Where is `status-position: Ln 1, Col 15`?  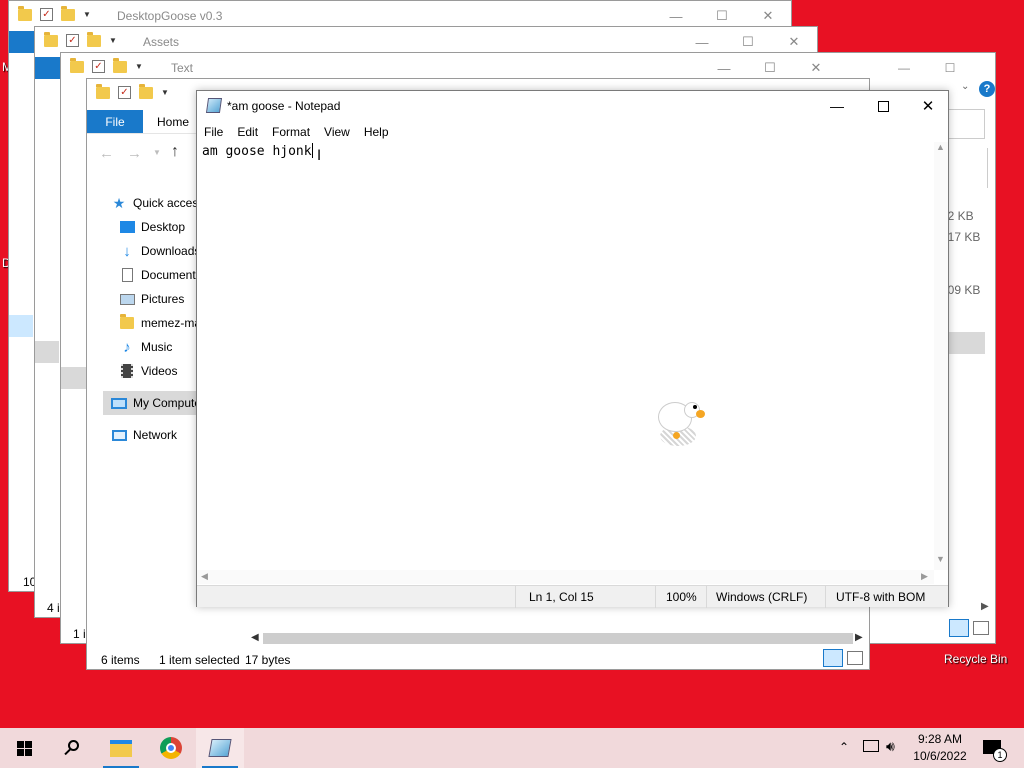 status-position: Ln 1, Col 15 is located at coordinates (561, 597).